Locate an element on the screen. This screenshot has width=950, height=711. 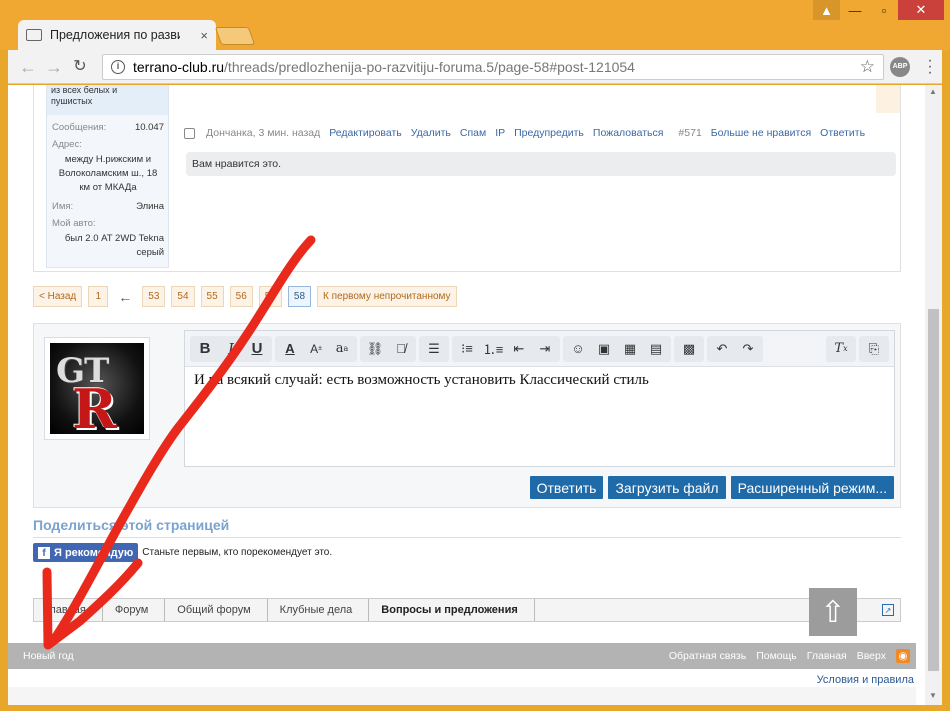
top-link: Вверх is located at coordinates (871, 656).